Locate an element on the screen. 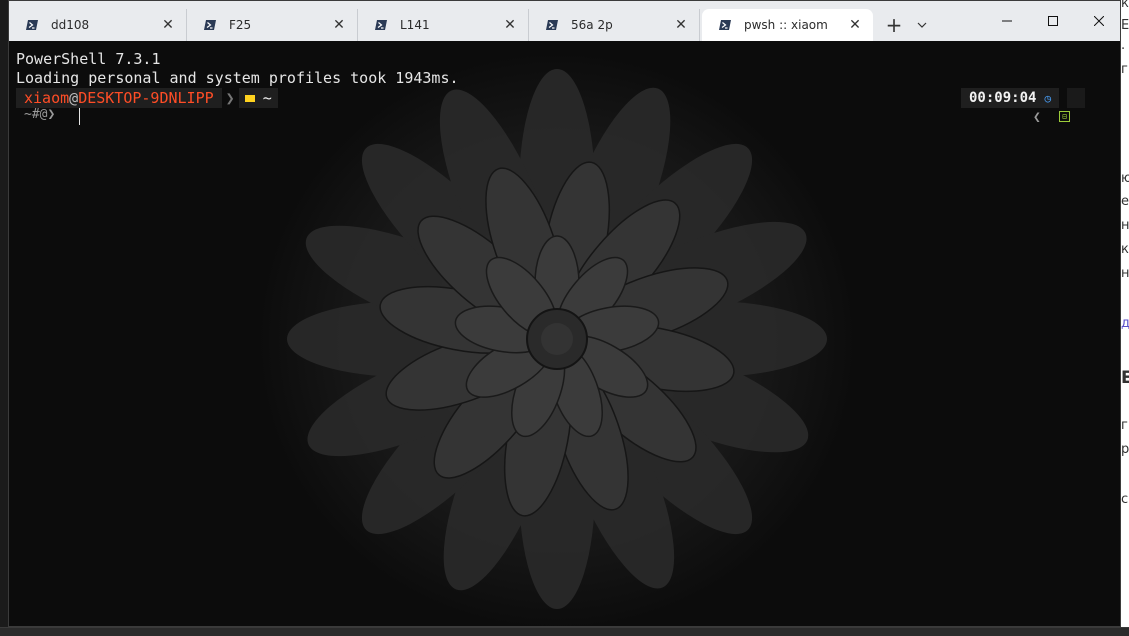 The height and width of the screenshot is (636, 1129). tab-f25: F25 ✕ is located at coordinates (272, 25).